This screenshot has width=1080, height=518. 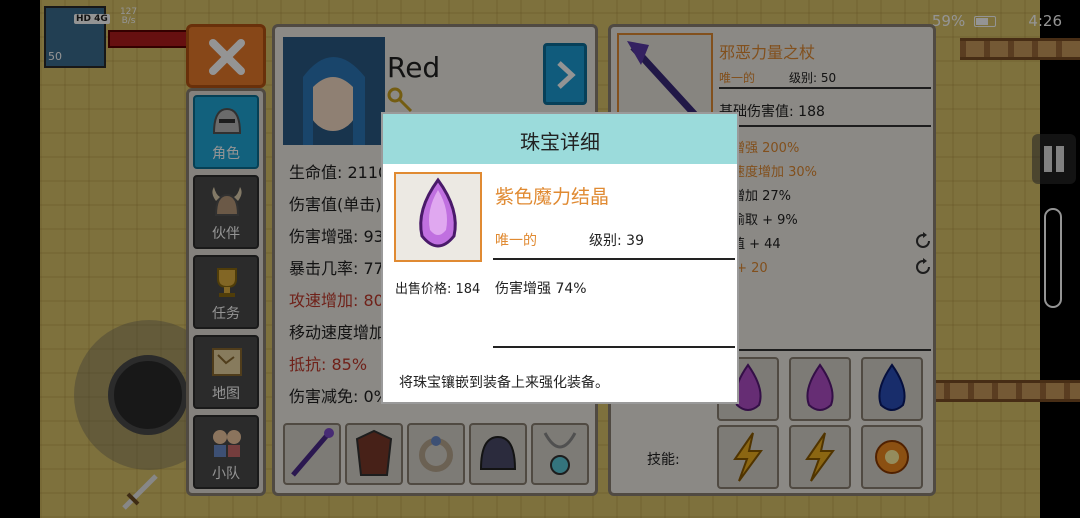 What do you see at coordinates (516, 241) in the screenshot?
I see `gem-rarity: 唯一的` at bounding box center [516, 241].